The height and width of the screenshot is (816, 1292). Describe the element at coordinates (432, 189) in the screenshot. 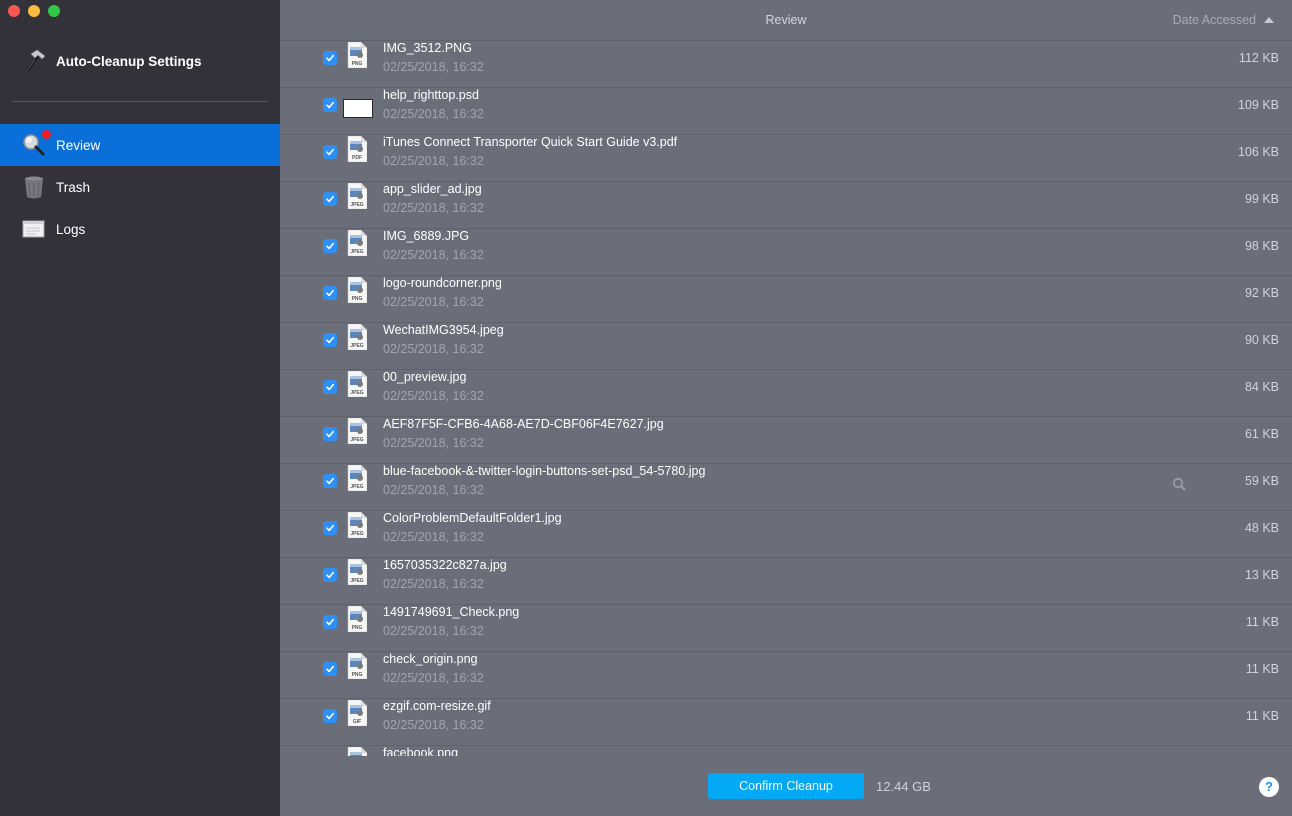

I see `file-name: app_slider_ad.jpg` at that location.